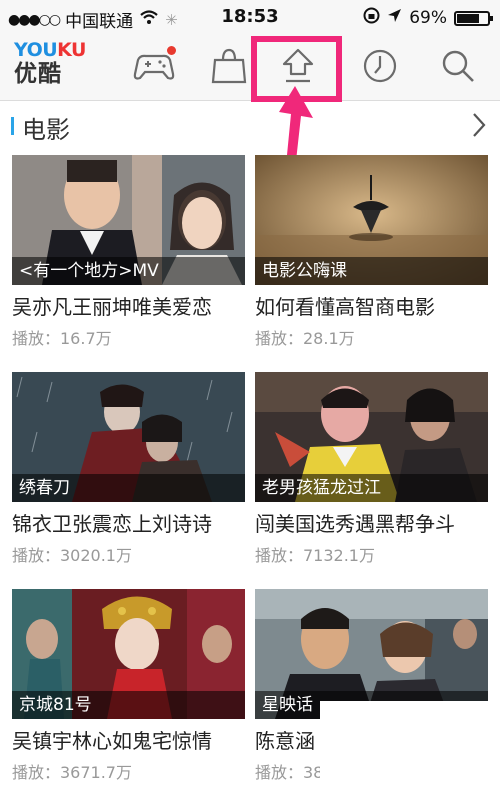 The image size is (500, 789). Describe the element at coordinates (72, 555) in the screenshot. I see `play-count: 播放：3020.1万` at that location.